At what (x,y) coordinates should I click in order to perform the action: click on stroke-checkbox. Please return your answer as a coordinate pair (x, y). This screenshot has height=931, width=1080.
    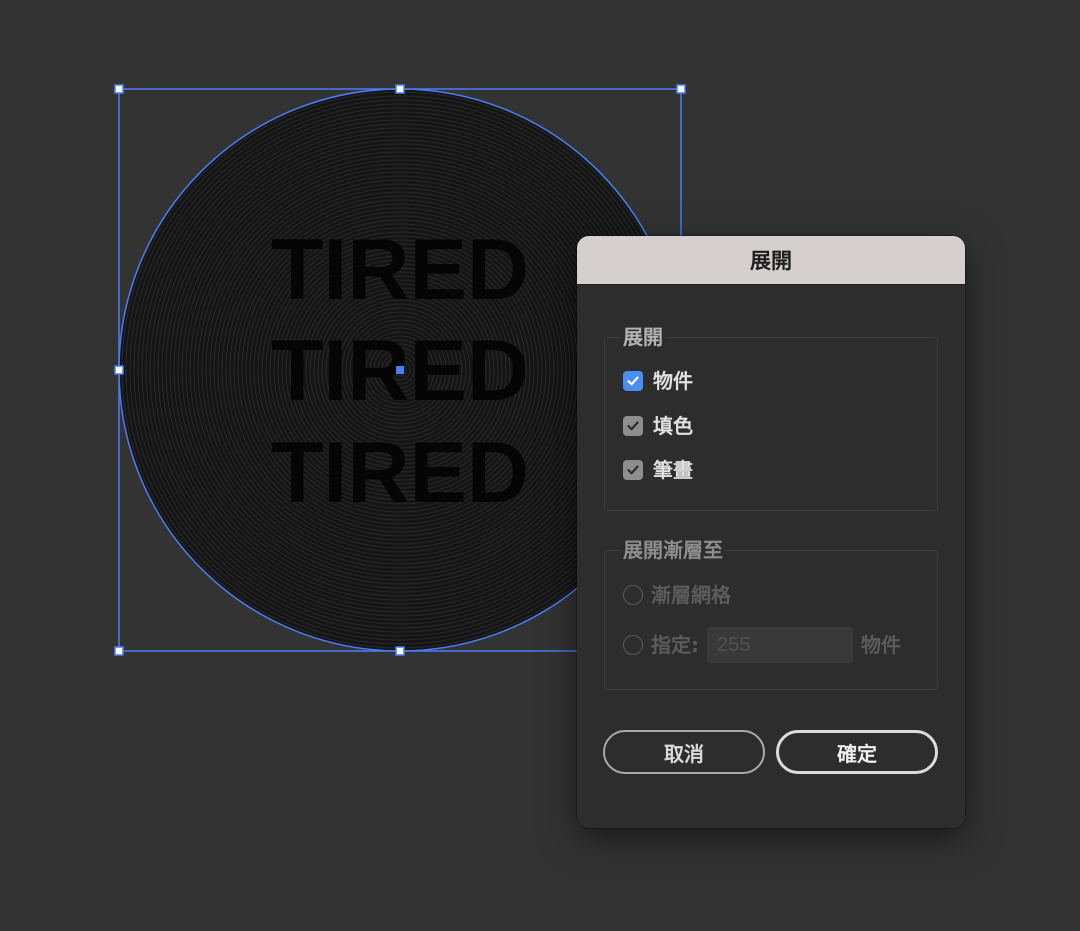
    Looking at the image, I should click on (633, 470).